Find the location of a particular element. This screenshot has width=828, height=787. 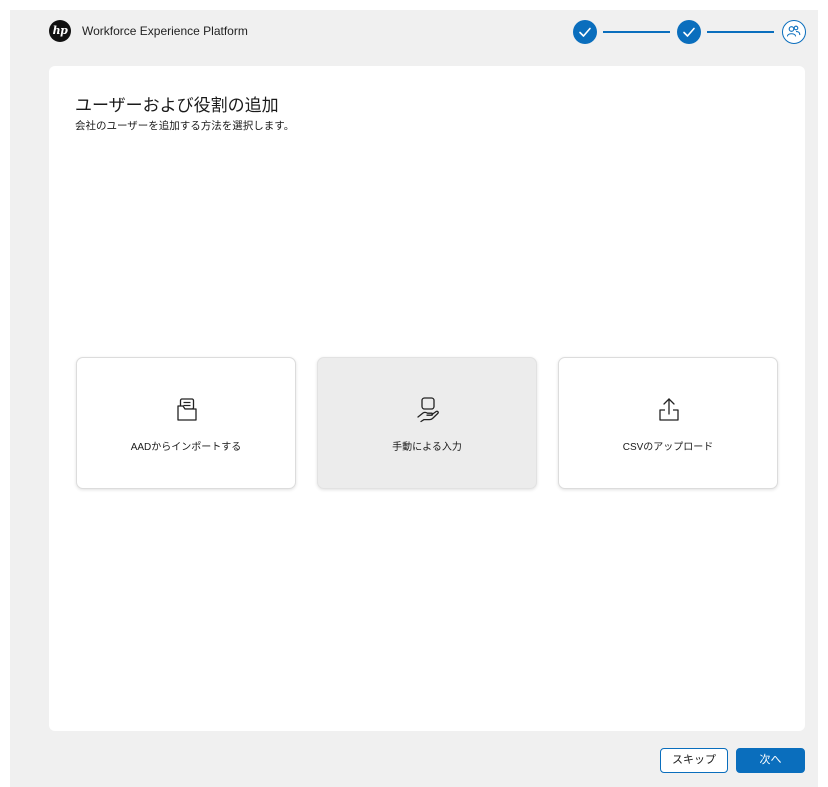

hand-input-icon is located at coordinates (428, 410).